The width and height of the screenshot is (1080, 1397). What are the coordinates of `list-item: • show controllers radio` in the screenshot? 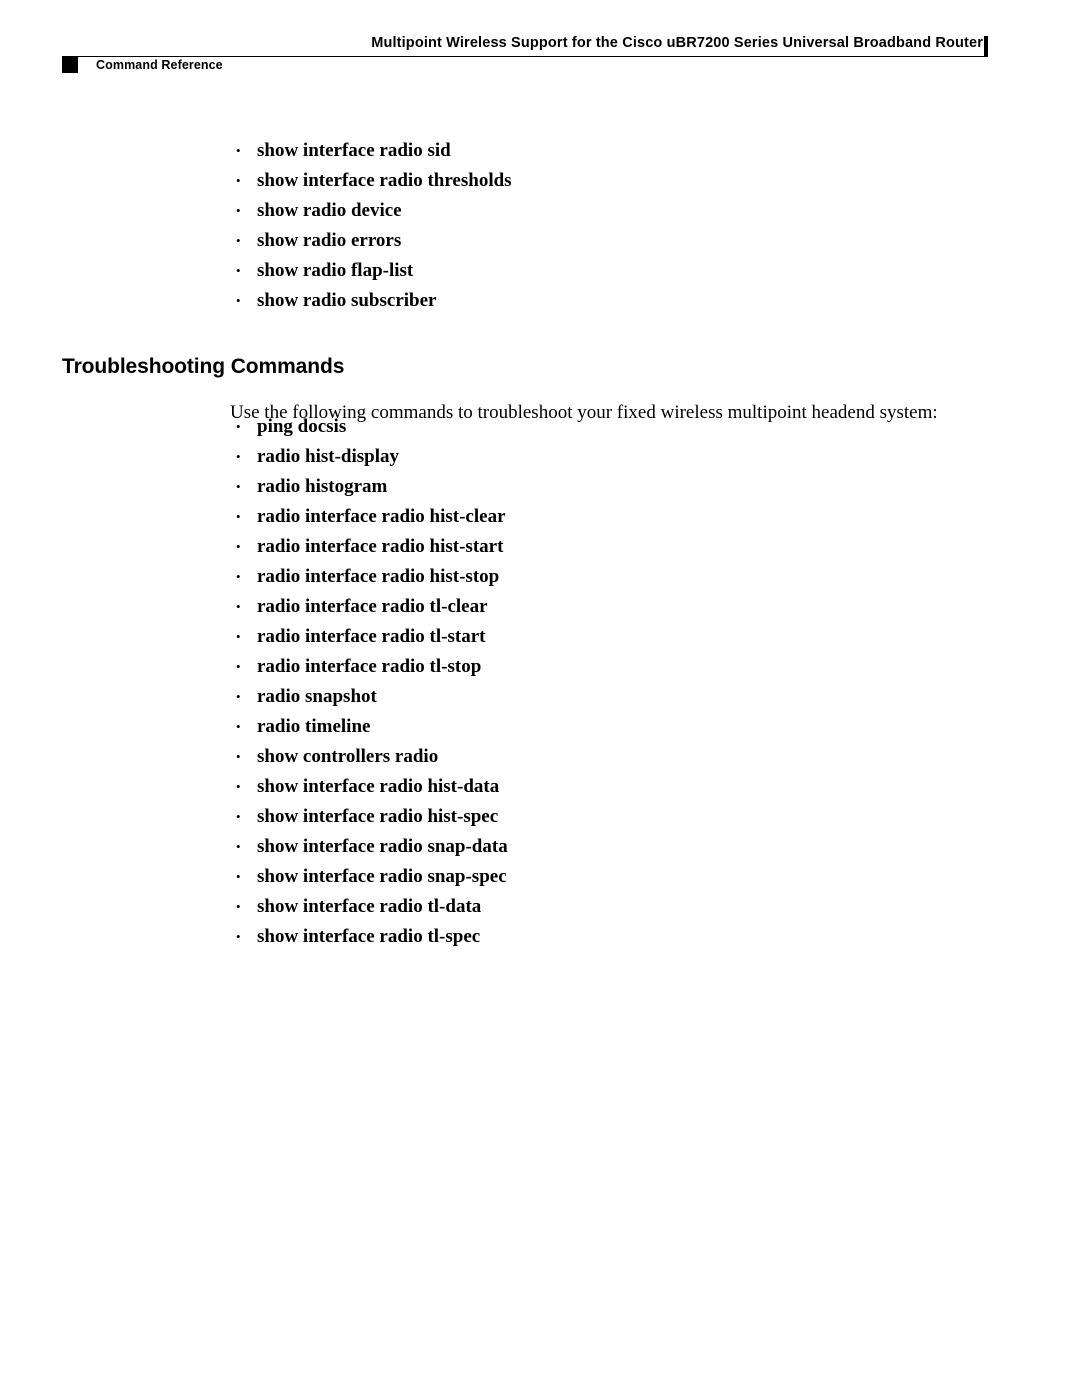 It's located at (370, 757).